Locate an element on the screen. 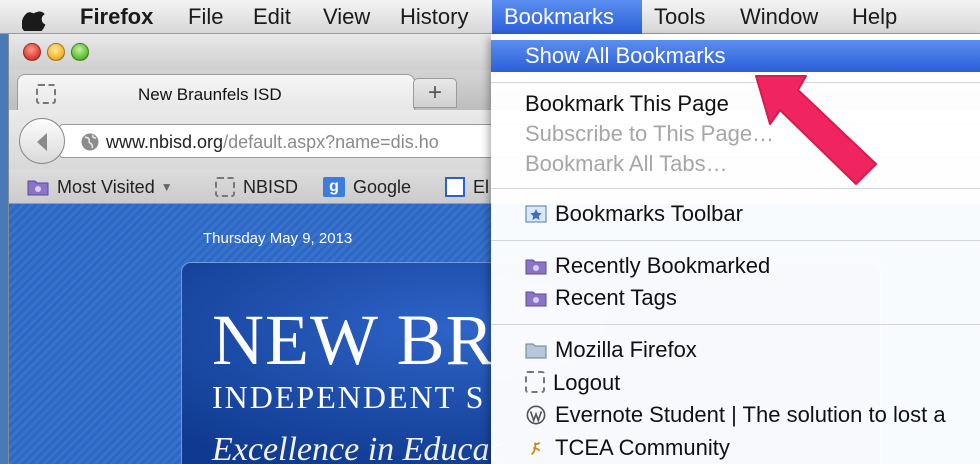  menu-bookmarks: Bookmarks is located at coordinates (567, 17).